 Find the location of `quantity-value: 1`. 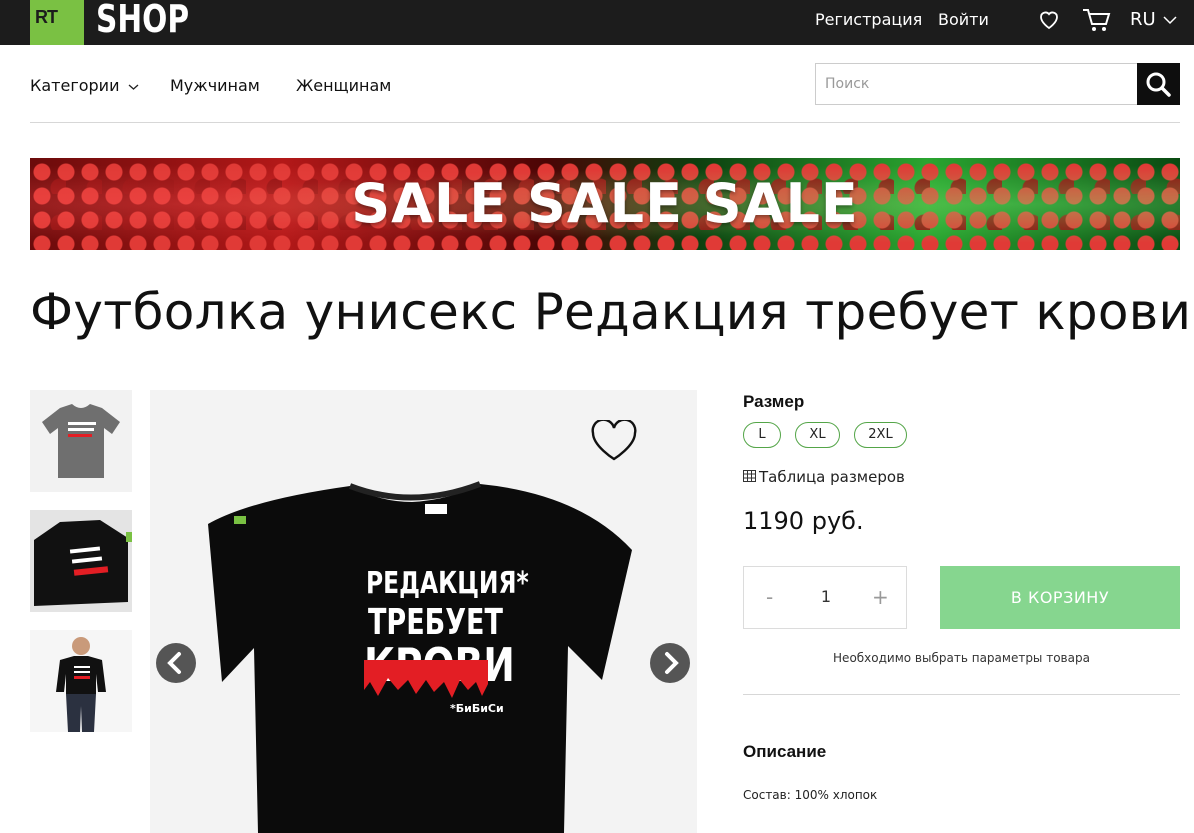

quantity-value: 1 is located at coordinates (826, 596).